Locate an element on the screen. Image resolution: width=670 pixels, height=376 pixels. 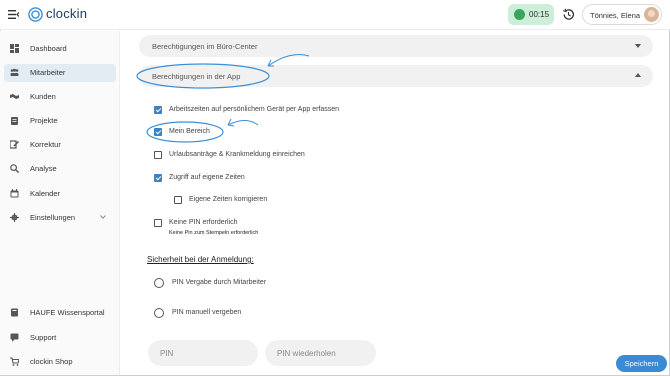
top-bar: clockin 00:15 Tönnies, Elena is located at coordinates (335, 15).